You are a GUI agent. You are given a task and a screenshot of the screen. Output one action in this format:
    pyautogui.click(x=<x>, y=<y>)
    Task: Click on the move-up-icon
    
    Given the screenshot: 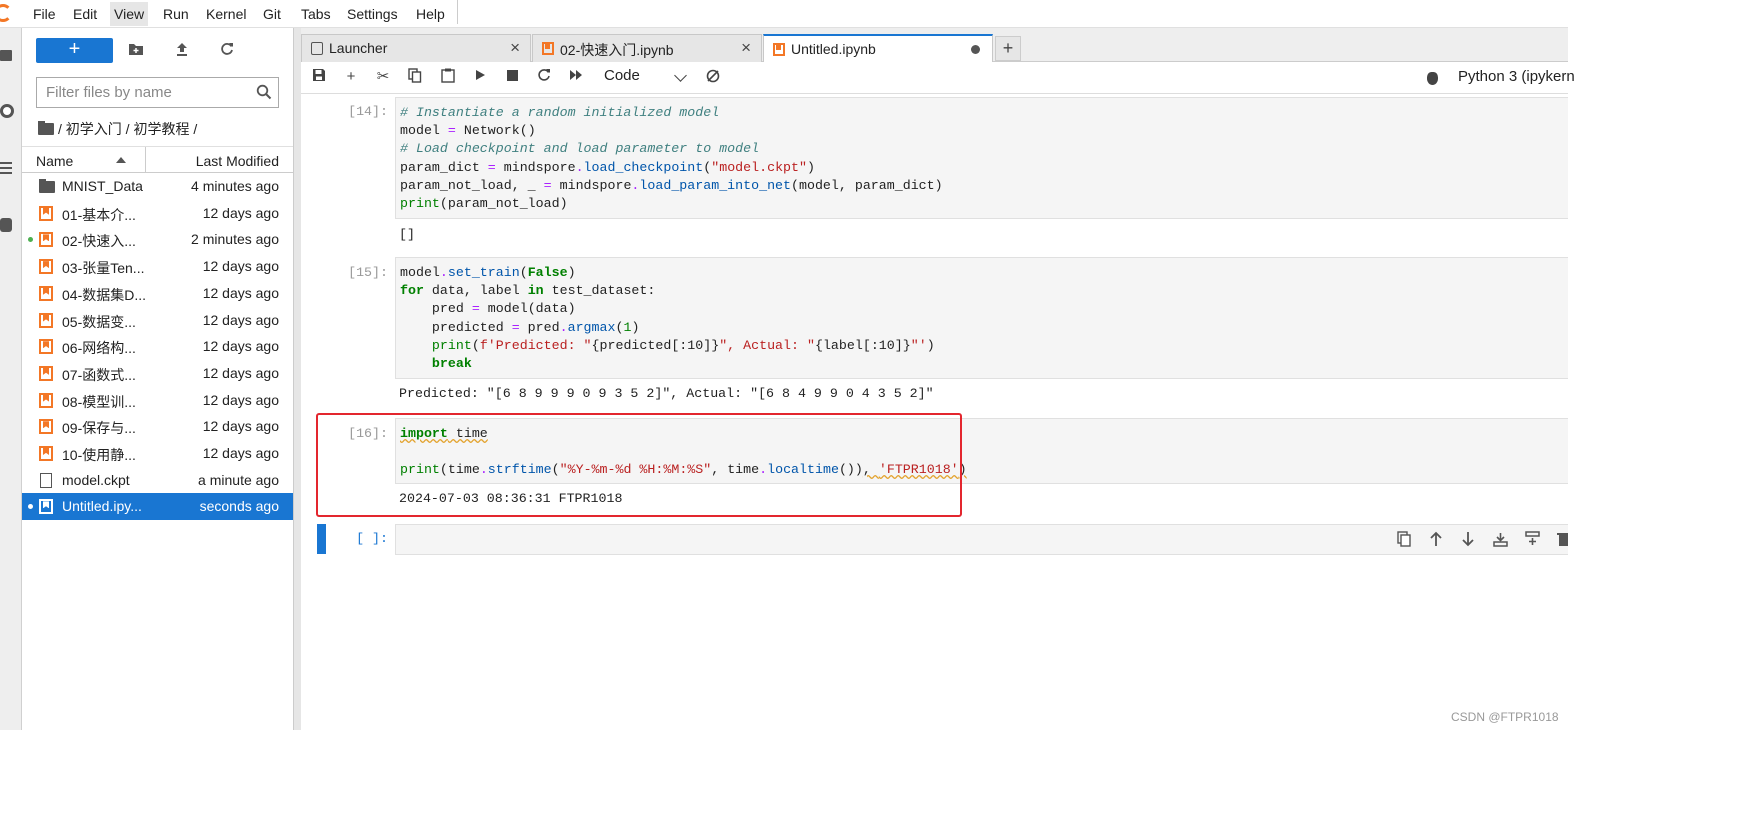 What is the action you would take?
    pyautogui.click(x=1436, y=539)
    